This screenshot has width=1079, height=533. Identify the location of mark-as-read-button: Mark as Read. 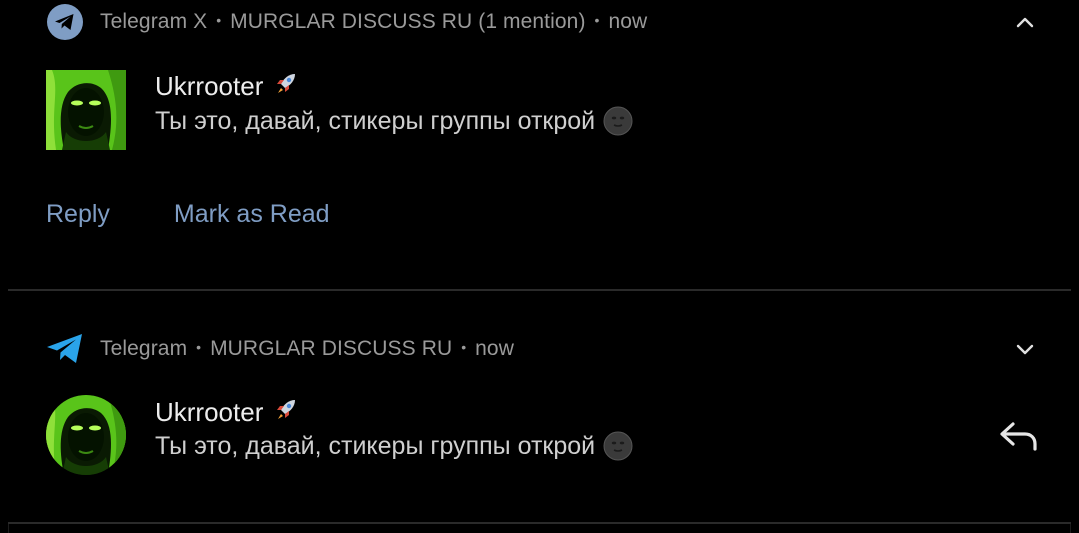
(252, 214).